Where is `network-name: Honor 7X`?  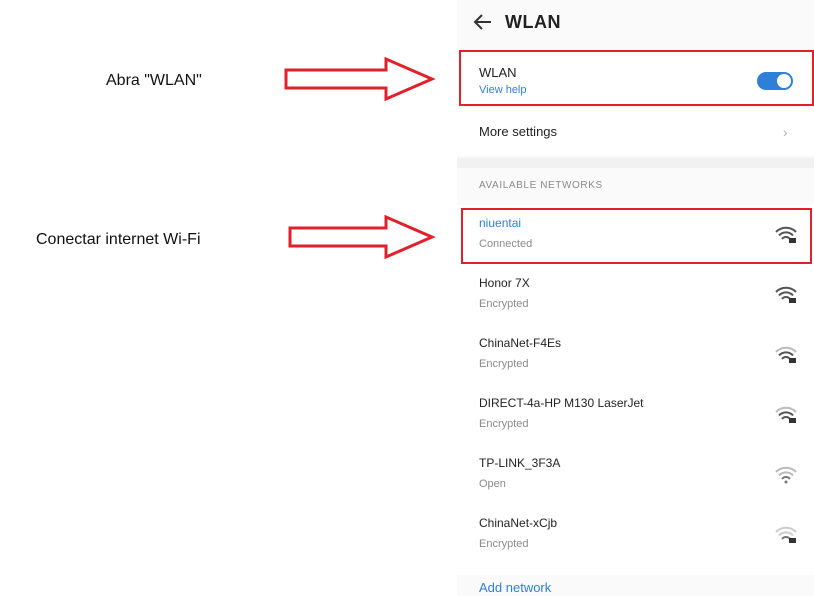 network-name: Honor 7X is located at coordinates (504, 283).